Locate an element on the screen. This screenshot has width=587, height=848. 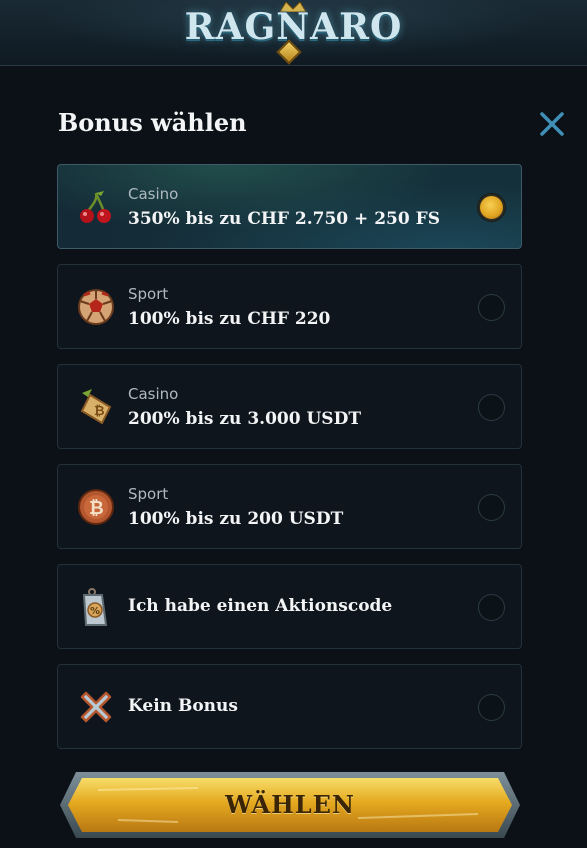
submit-button-label: WÄHLEN is located at coordinates (290, 804).